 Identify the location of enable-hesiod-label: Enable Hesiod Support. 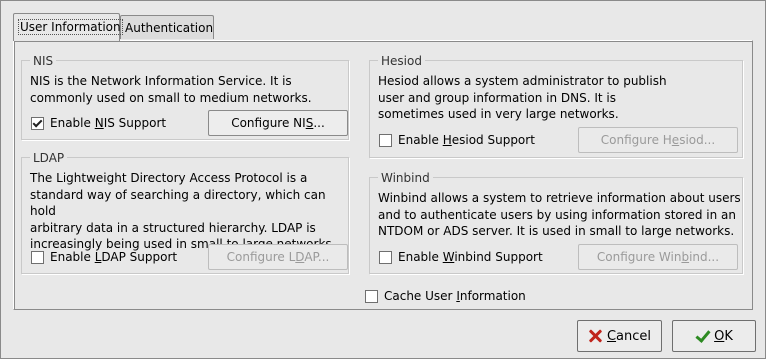
(466, 140).